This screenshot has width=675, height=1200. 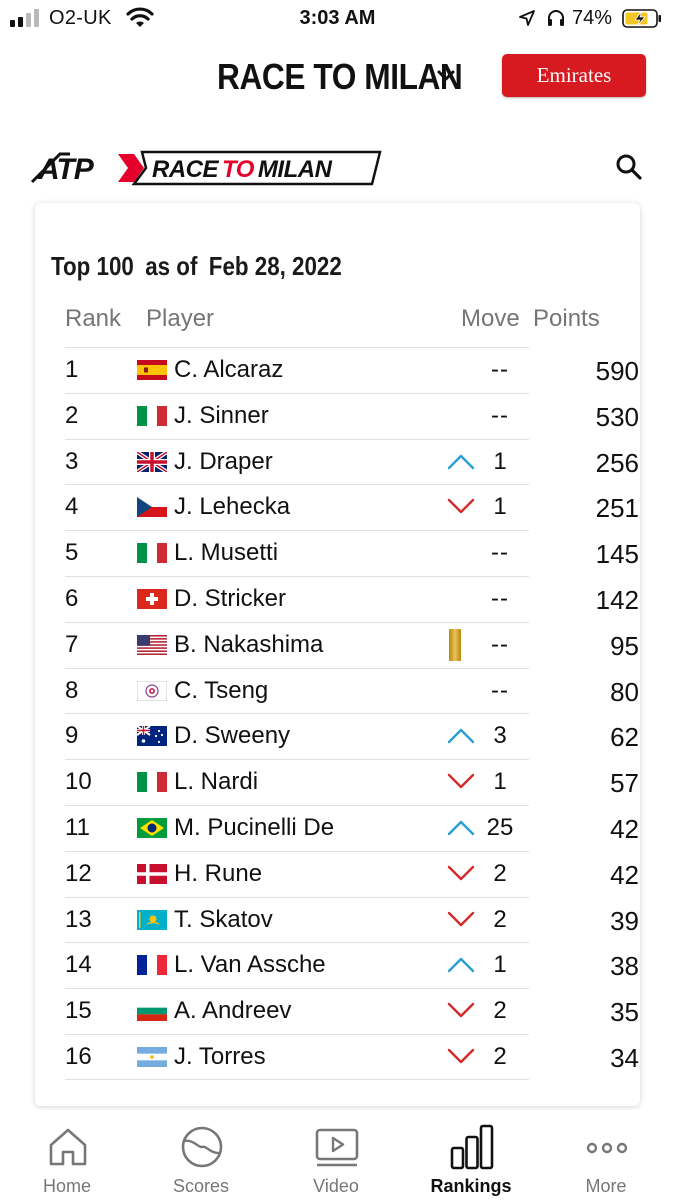 What do you see at coordinates (352, 736) in the screenshot?
I see `table-row: 9 D. Sweeny 3 62` at bounding box center [352, 736].